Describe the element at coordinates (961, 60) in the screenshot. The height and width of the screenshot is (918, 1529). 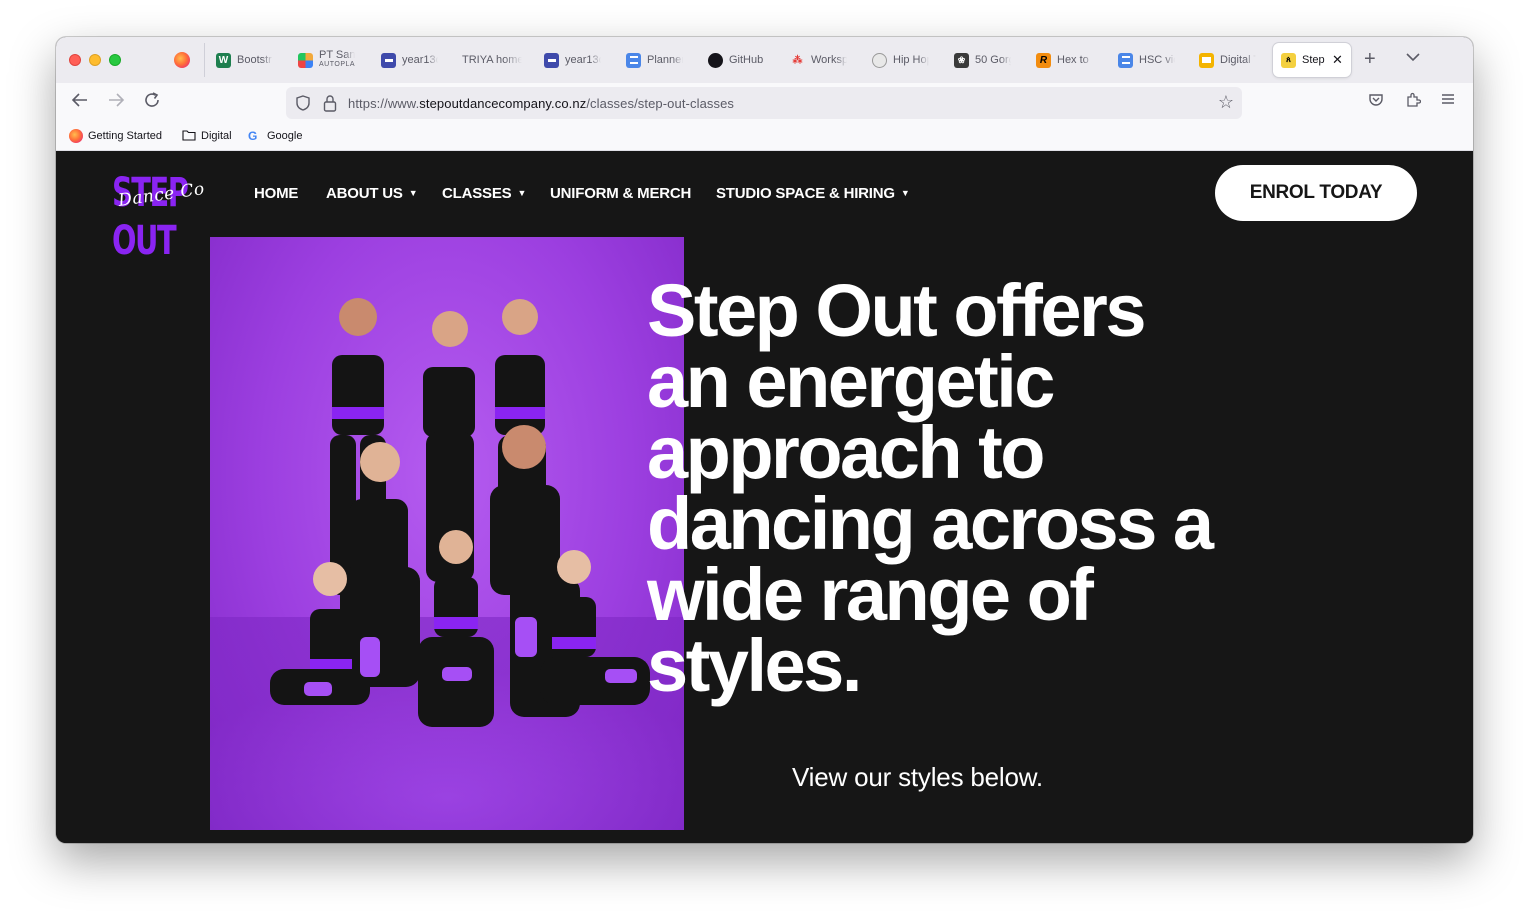
I see `paw-icon: ❀` at that location.